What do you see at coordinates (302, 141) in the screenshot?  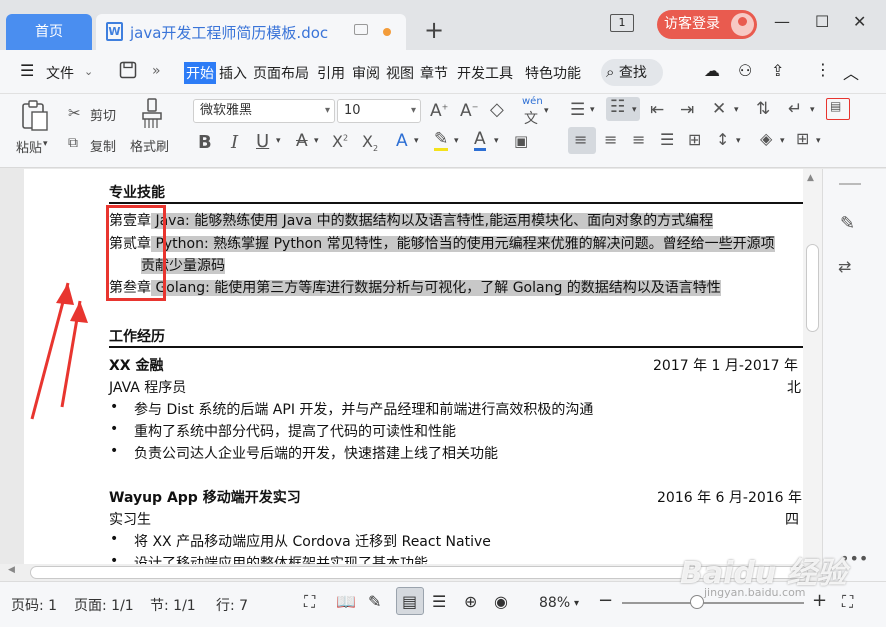 I see `strikethrough-icon: A` at bounding box center [302, 141].